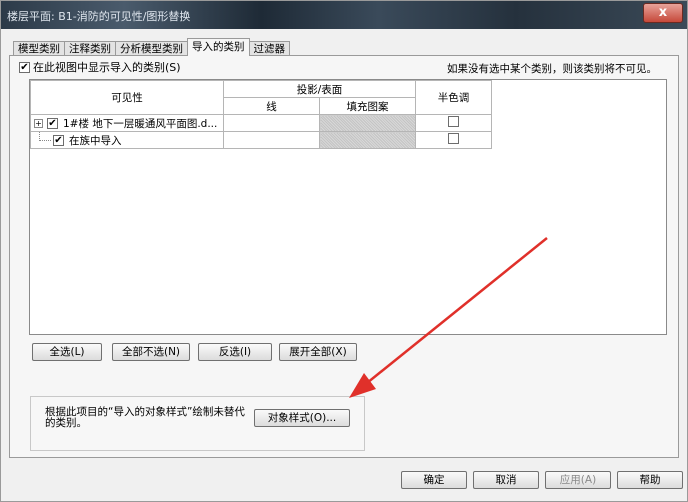 The width and height of the screenshot is (688, 502). Describe the element at coordinates (218, 47) in the screenshot. I see `tab-imported-categories: 导入的类别` at that location.